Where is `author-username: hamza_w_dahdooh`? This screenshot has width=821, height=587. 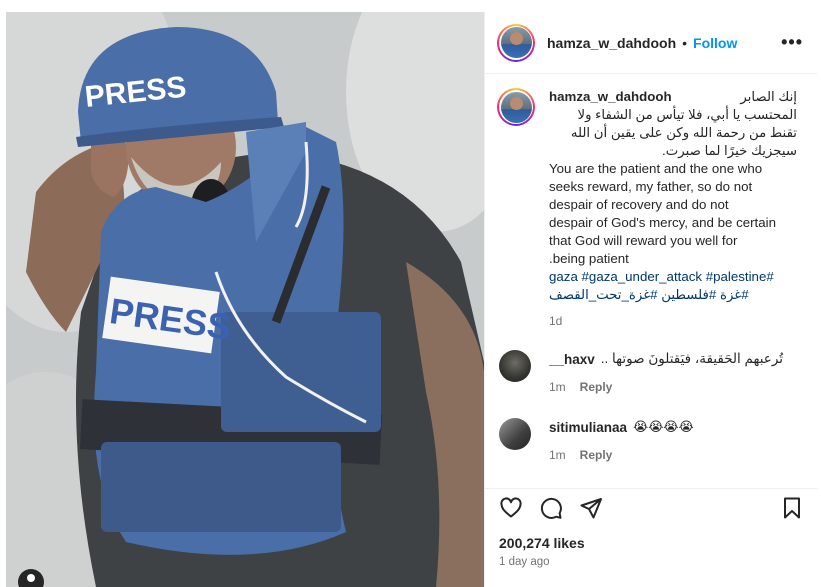 author-username: hamza_w_dahdooh is located at coordinates (611, 43).